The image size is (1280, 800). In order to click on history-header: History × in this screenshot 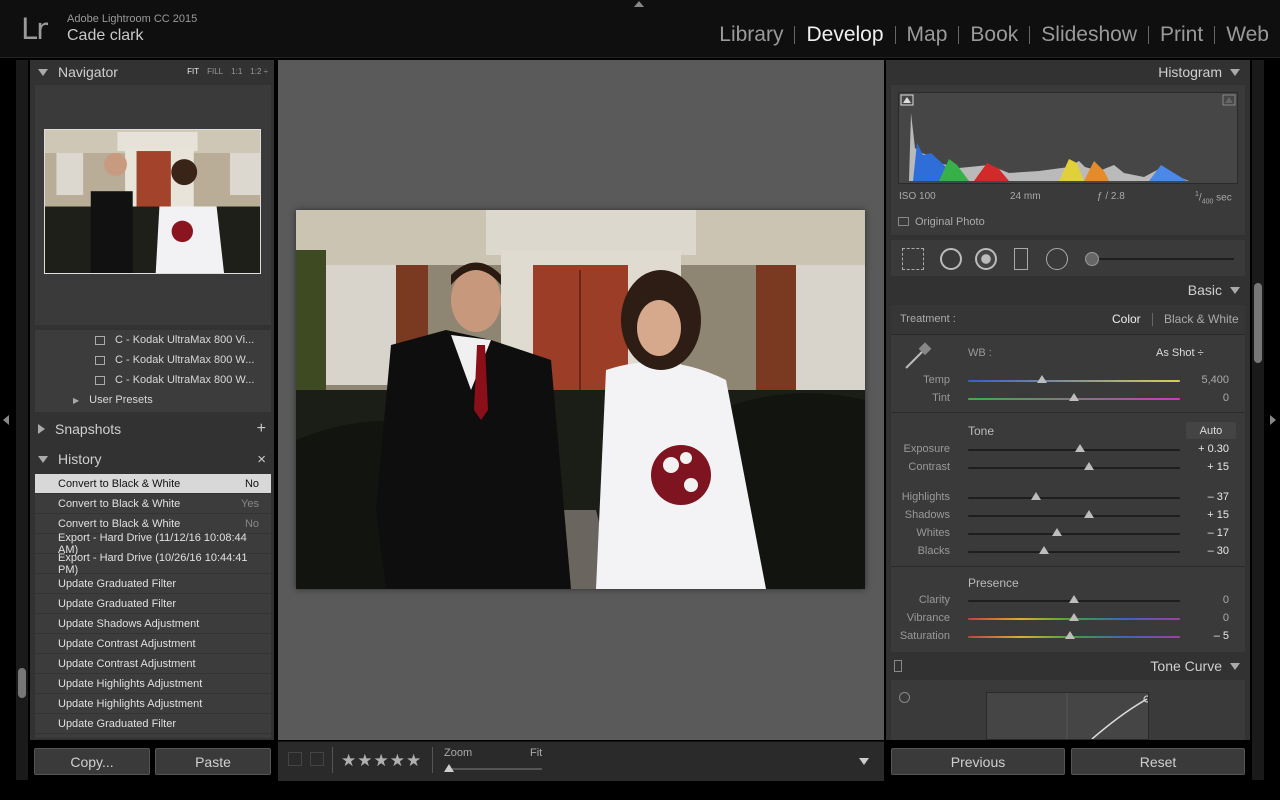, I will do `click(152, 459)`.